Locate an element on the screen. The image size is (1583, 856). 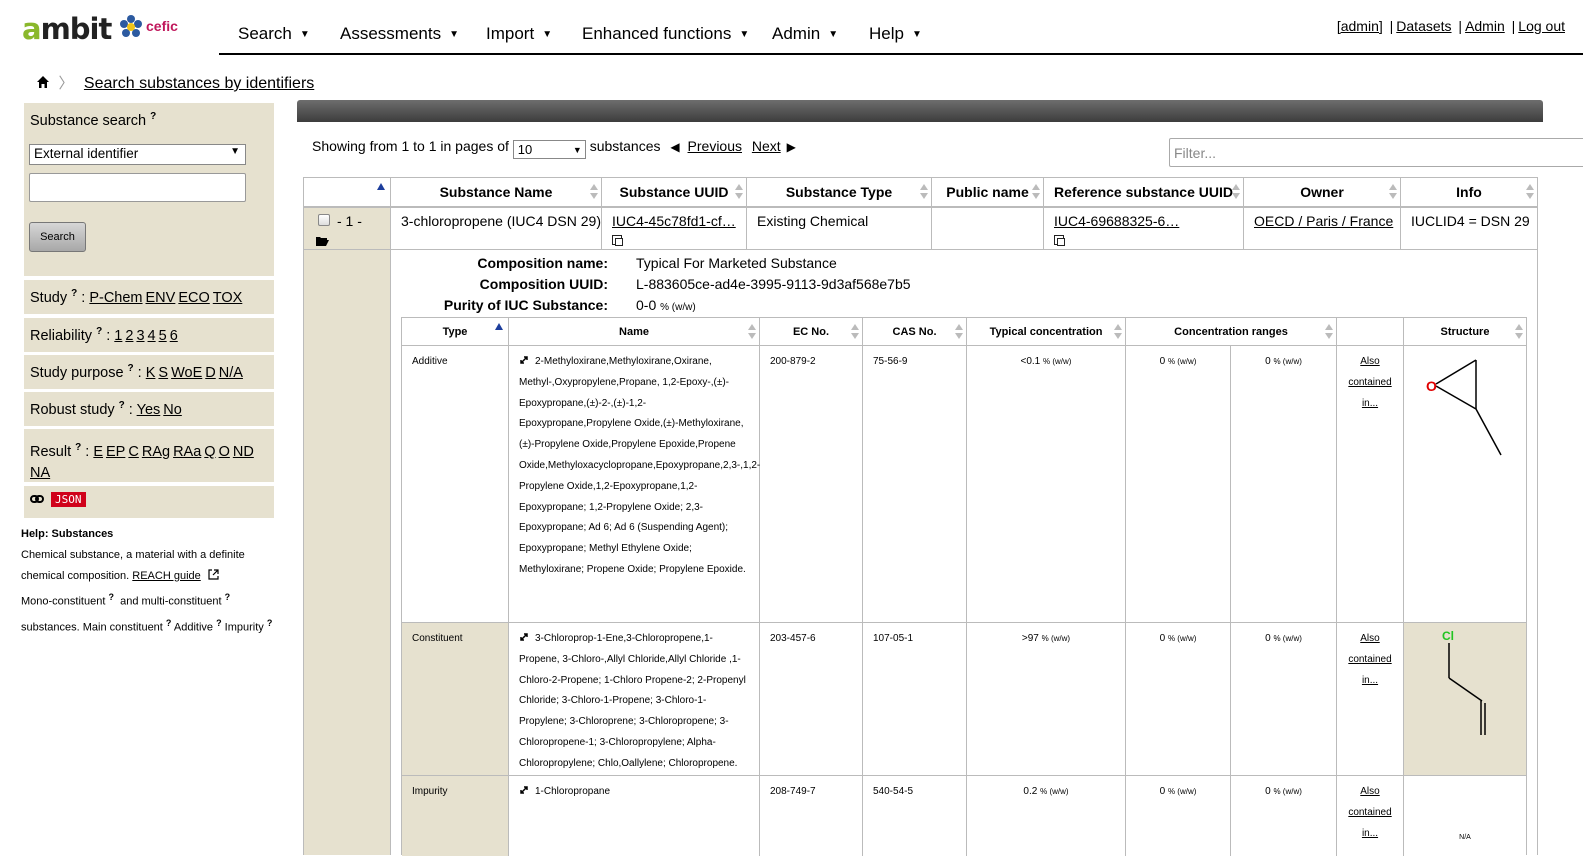
breadcrumb-current: Search substances by identifiers is located at coordinates (199, 83).